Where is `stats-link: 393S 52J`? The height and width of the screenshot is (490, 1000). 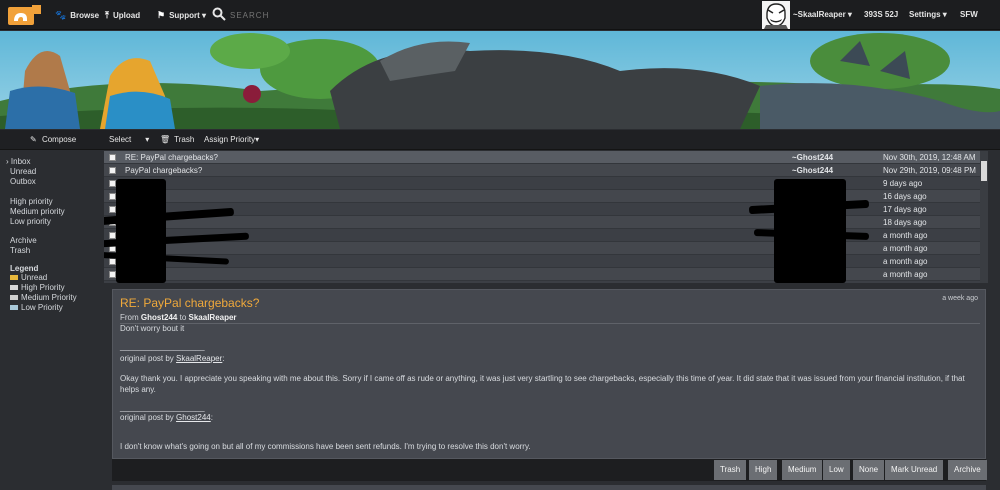 stats-link: 393S 52J is located at coordinates (881, 15).